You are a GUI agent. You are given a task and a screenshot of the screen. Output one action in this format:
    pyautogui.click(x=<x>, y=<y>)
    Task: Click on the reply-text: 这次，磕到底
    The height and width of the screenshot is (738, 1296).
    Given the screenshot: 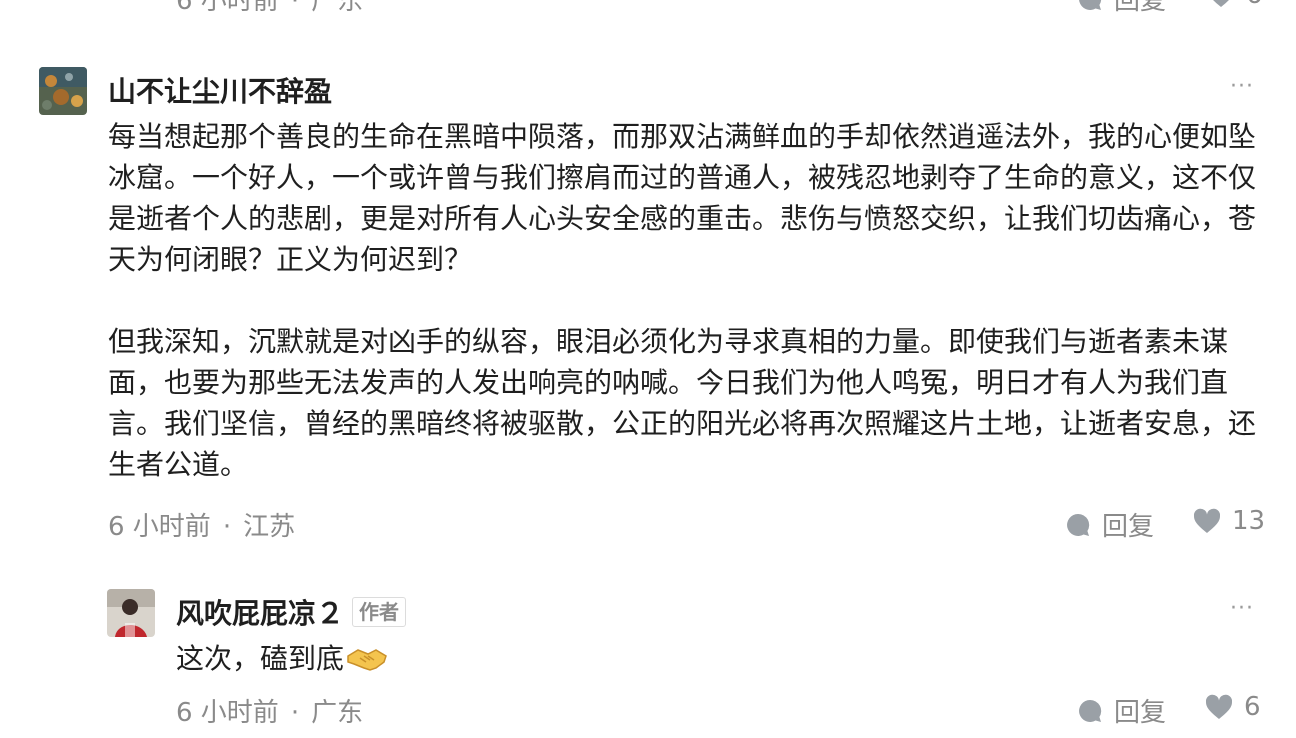 What is the action you would take?
    pyautogui.click(x=260, y=658)
    